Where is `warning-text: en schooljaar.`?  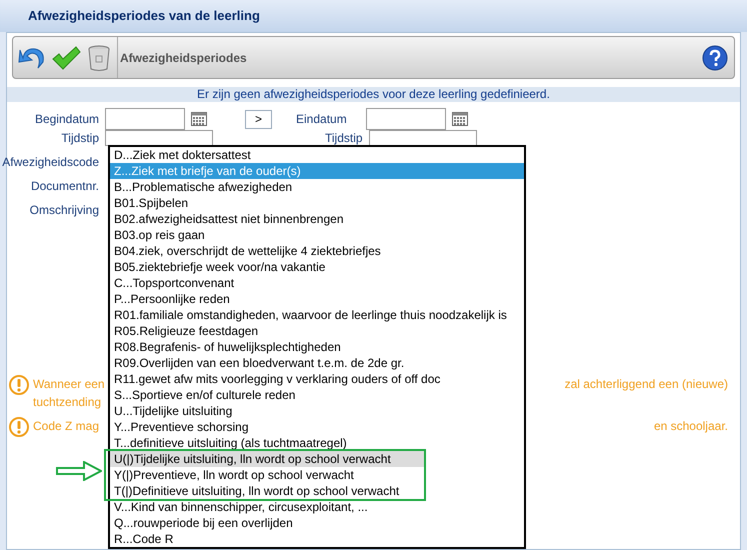 warning-text: en schooljaar. is located at coordinates (691, 426).